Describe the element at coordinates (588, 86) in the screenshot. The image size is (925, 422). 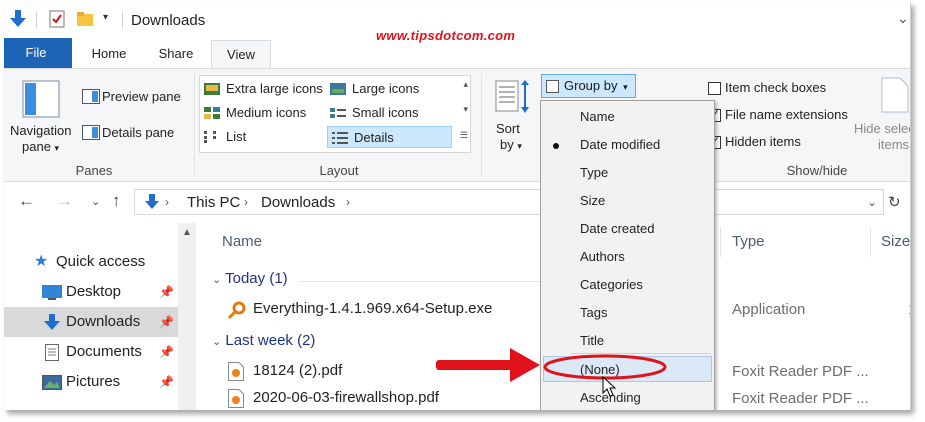
I see `group-by-button: Group by ▾` at that location.